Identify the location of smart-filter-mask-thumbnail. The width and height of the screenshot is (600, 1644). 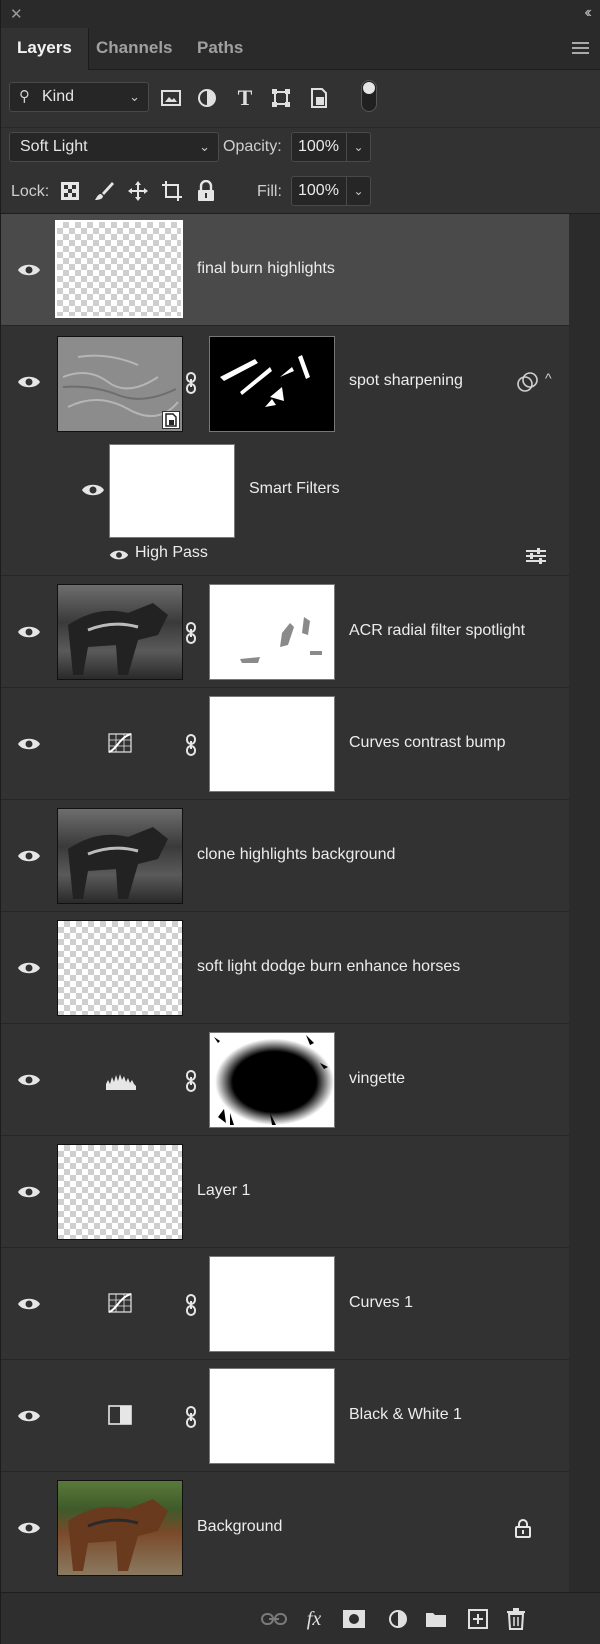
(172, 491).